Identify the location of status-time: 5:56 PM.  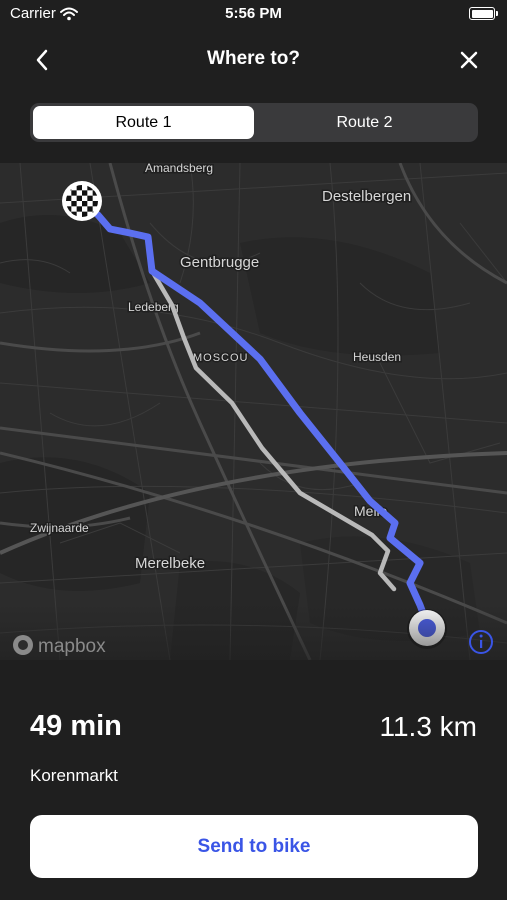
(253, 13).